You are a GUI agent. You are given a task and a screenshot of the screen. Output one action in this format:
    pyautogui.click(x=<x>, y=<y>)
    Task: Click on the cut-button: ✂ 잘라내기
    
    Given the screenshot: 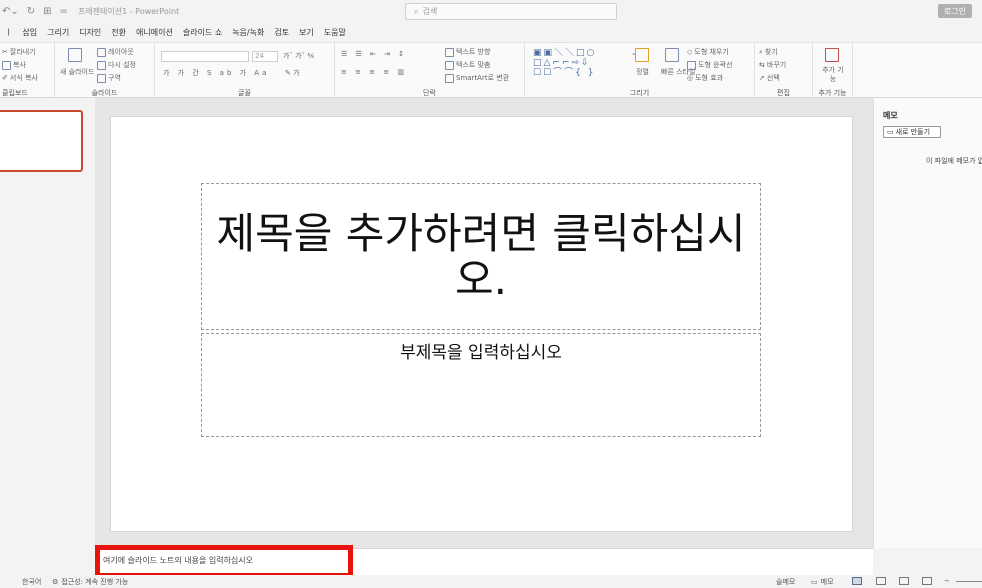 What is the action you would take?
    pyautogui.click(x=19, y=52)
    